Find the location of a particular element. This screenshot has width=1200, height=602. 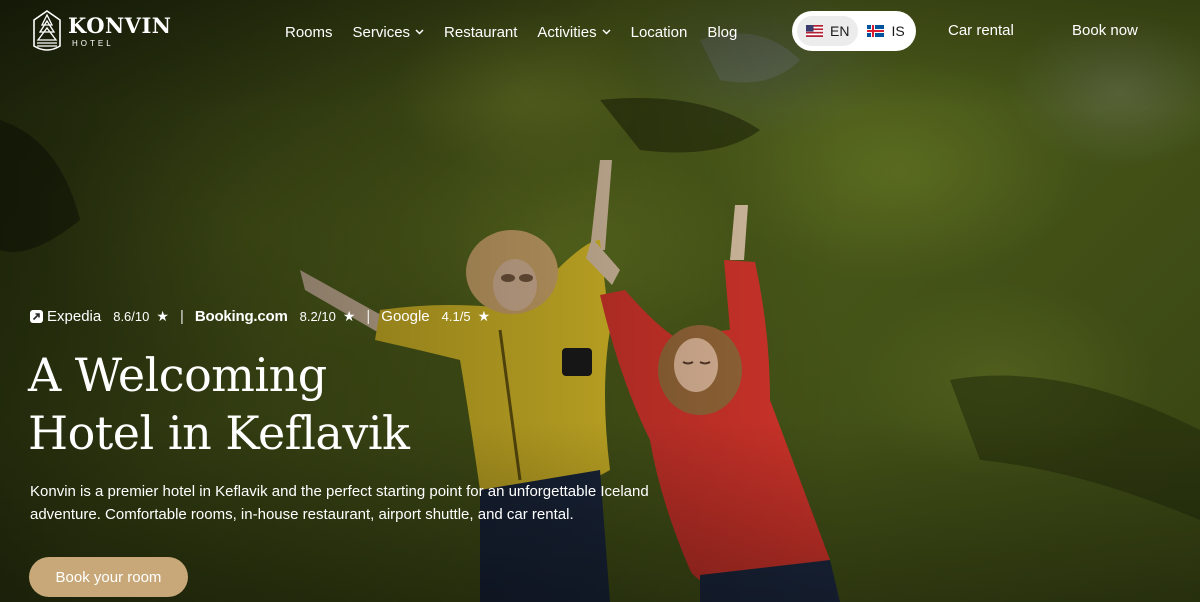

logo-subtitle: HOTEL is located at coordinates (93, 43).